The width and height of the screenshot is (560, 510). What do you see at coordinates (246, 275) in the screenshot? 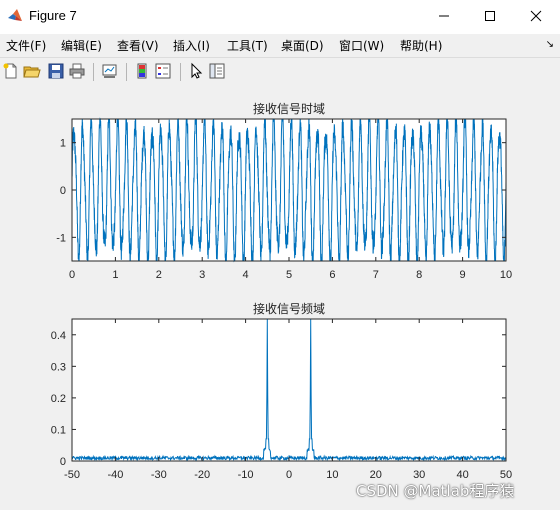
I see `x-tick-label: 4` at bounding box center [246, 275].